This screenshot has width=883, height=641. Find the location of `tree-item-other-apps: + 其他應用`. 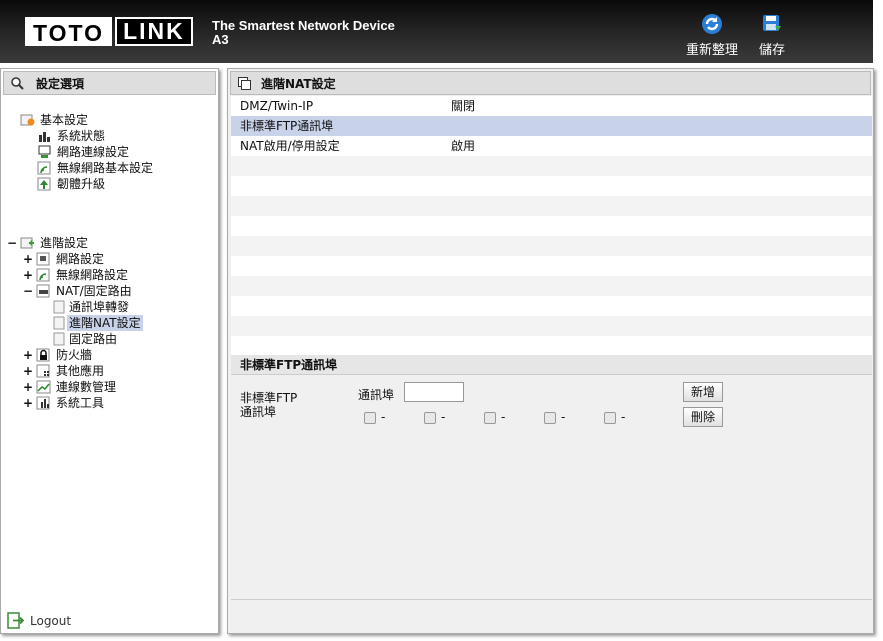

tree-item-other-apps: + 其他應用 is located at coordinates (64, 371).